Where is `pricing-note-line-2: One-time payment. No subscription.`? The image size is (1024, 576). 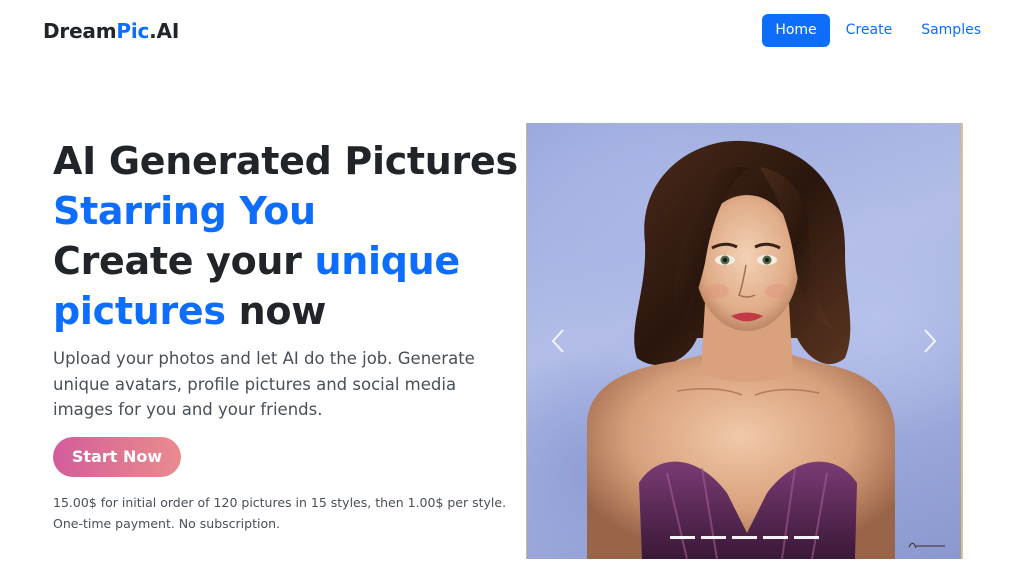
pricing-note-line-2: One-time payment. No subscription. is located at coordinates (166, 523).